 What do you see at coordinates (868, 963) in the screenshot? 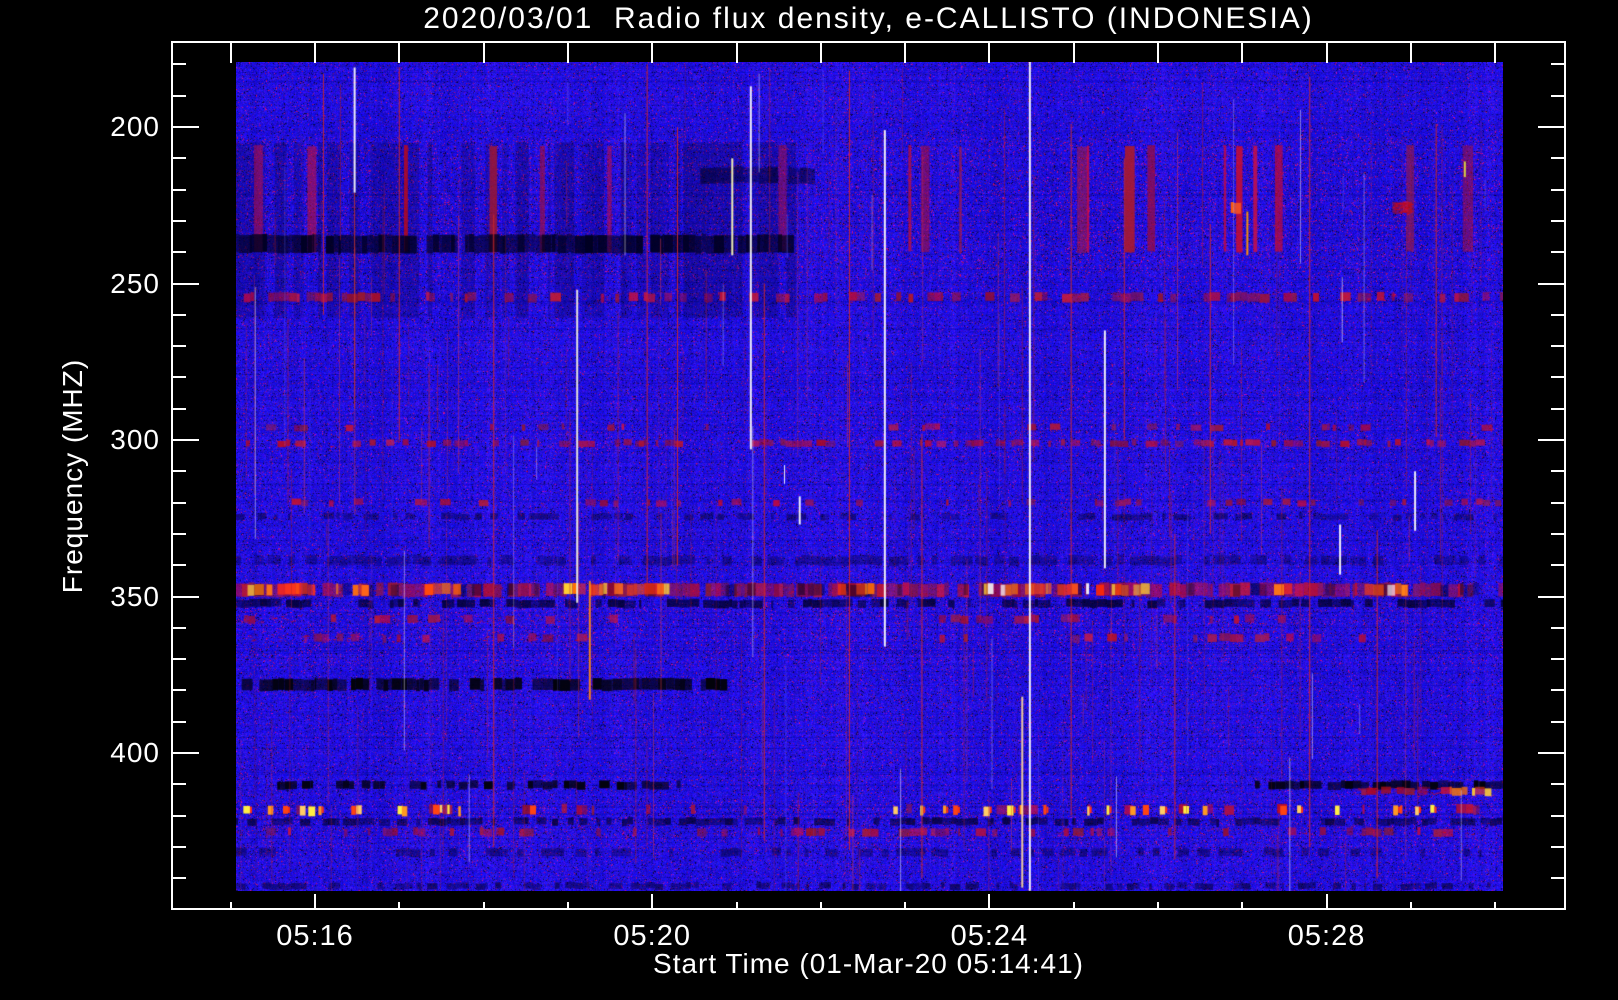
I see `x-axis-title: Start Time (01-Mar-20 05:14:41)` at bounding box center [868, 963].